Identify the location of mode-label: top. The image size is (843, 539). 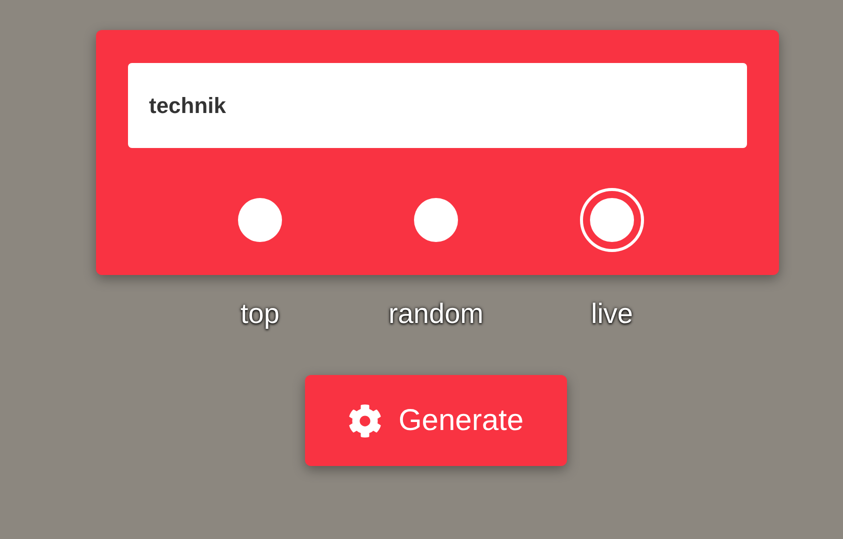
(260, 314).